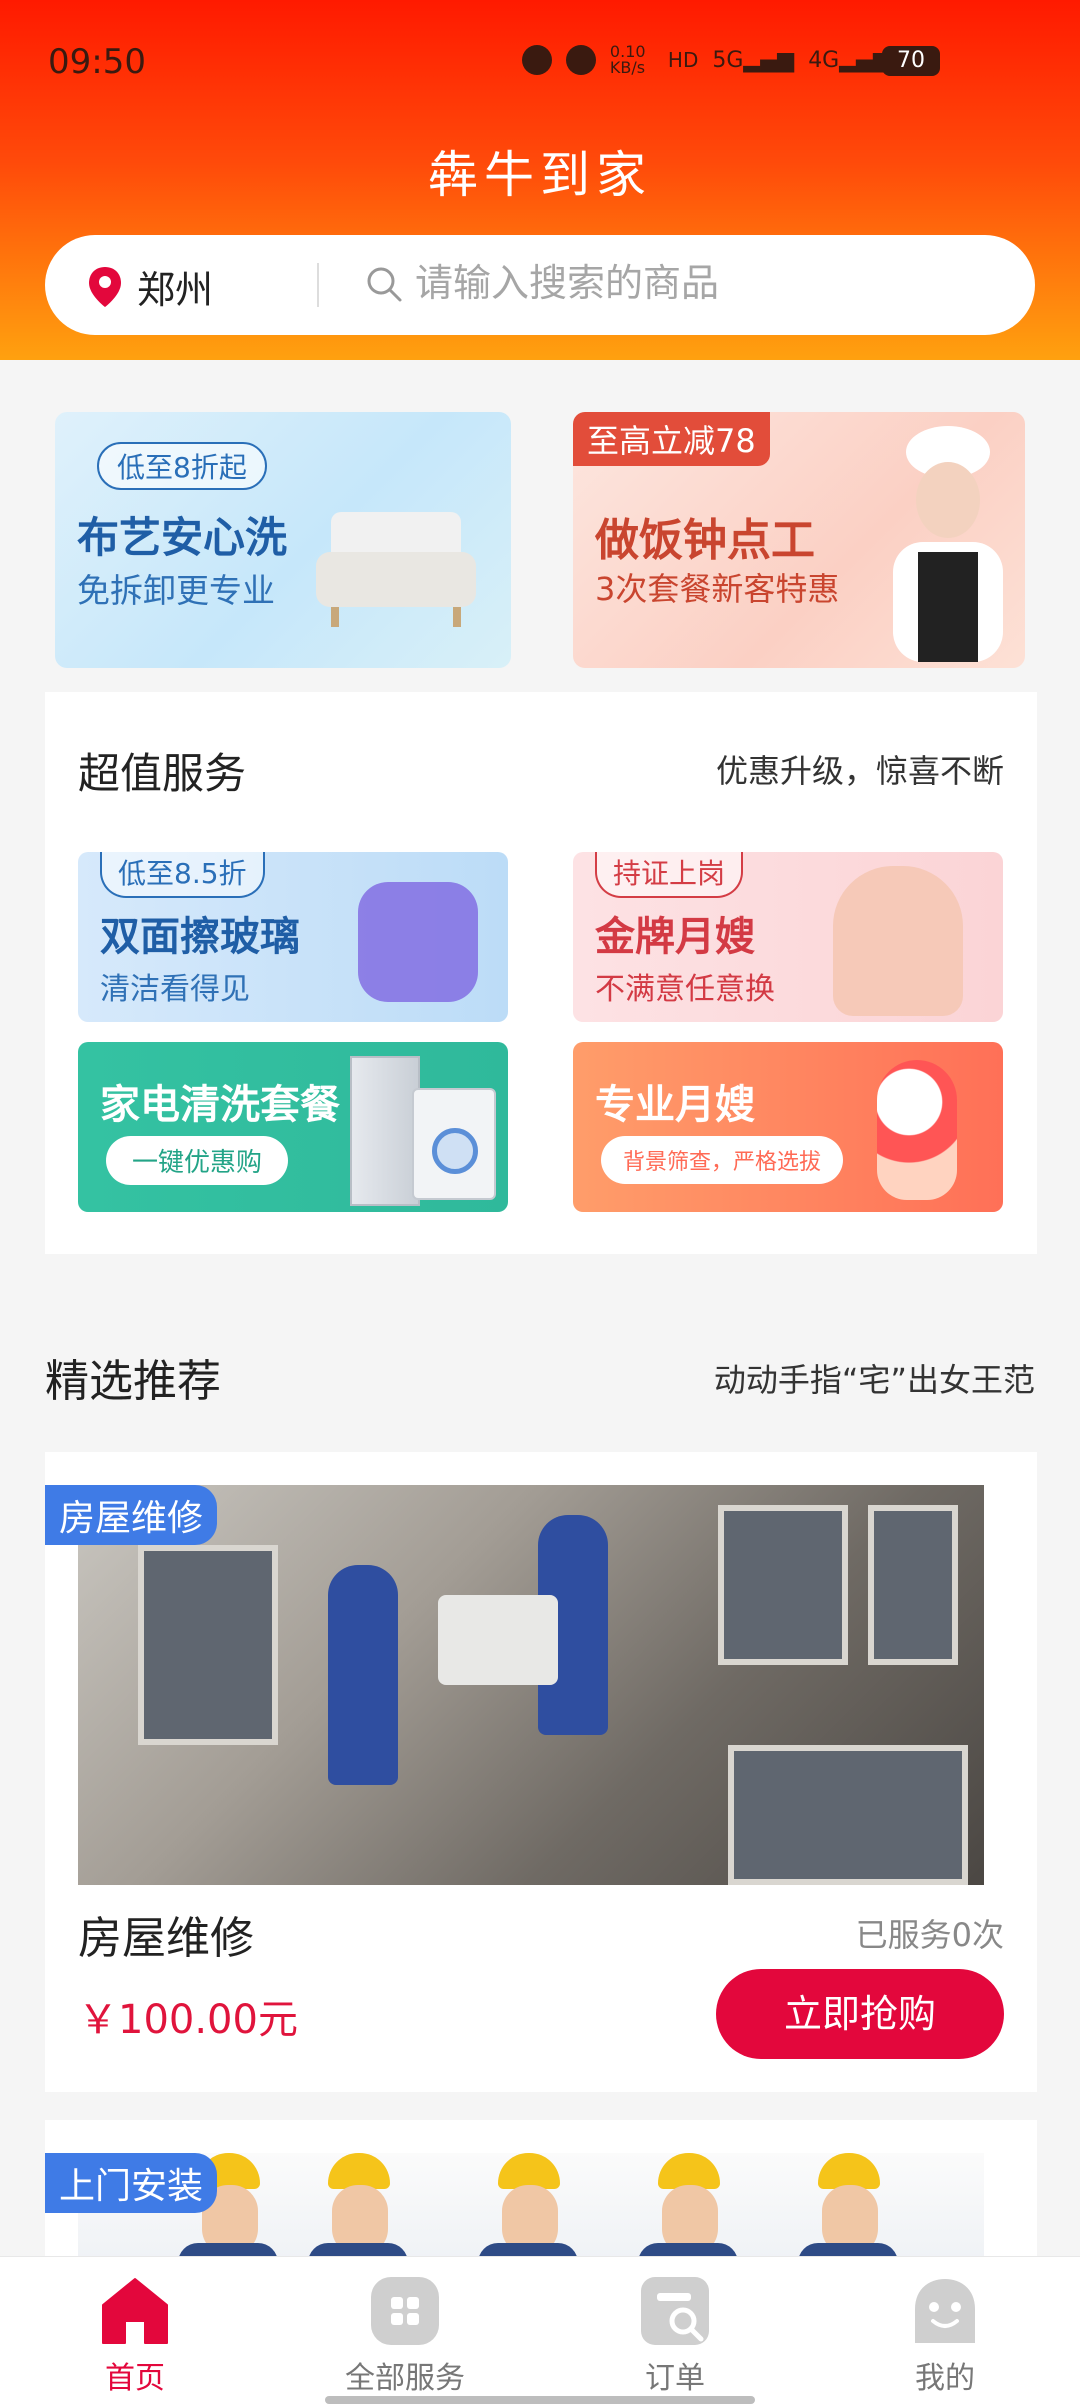 The image size is (1080, 2408). I want to click on order-icon, so click(675, 2311).